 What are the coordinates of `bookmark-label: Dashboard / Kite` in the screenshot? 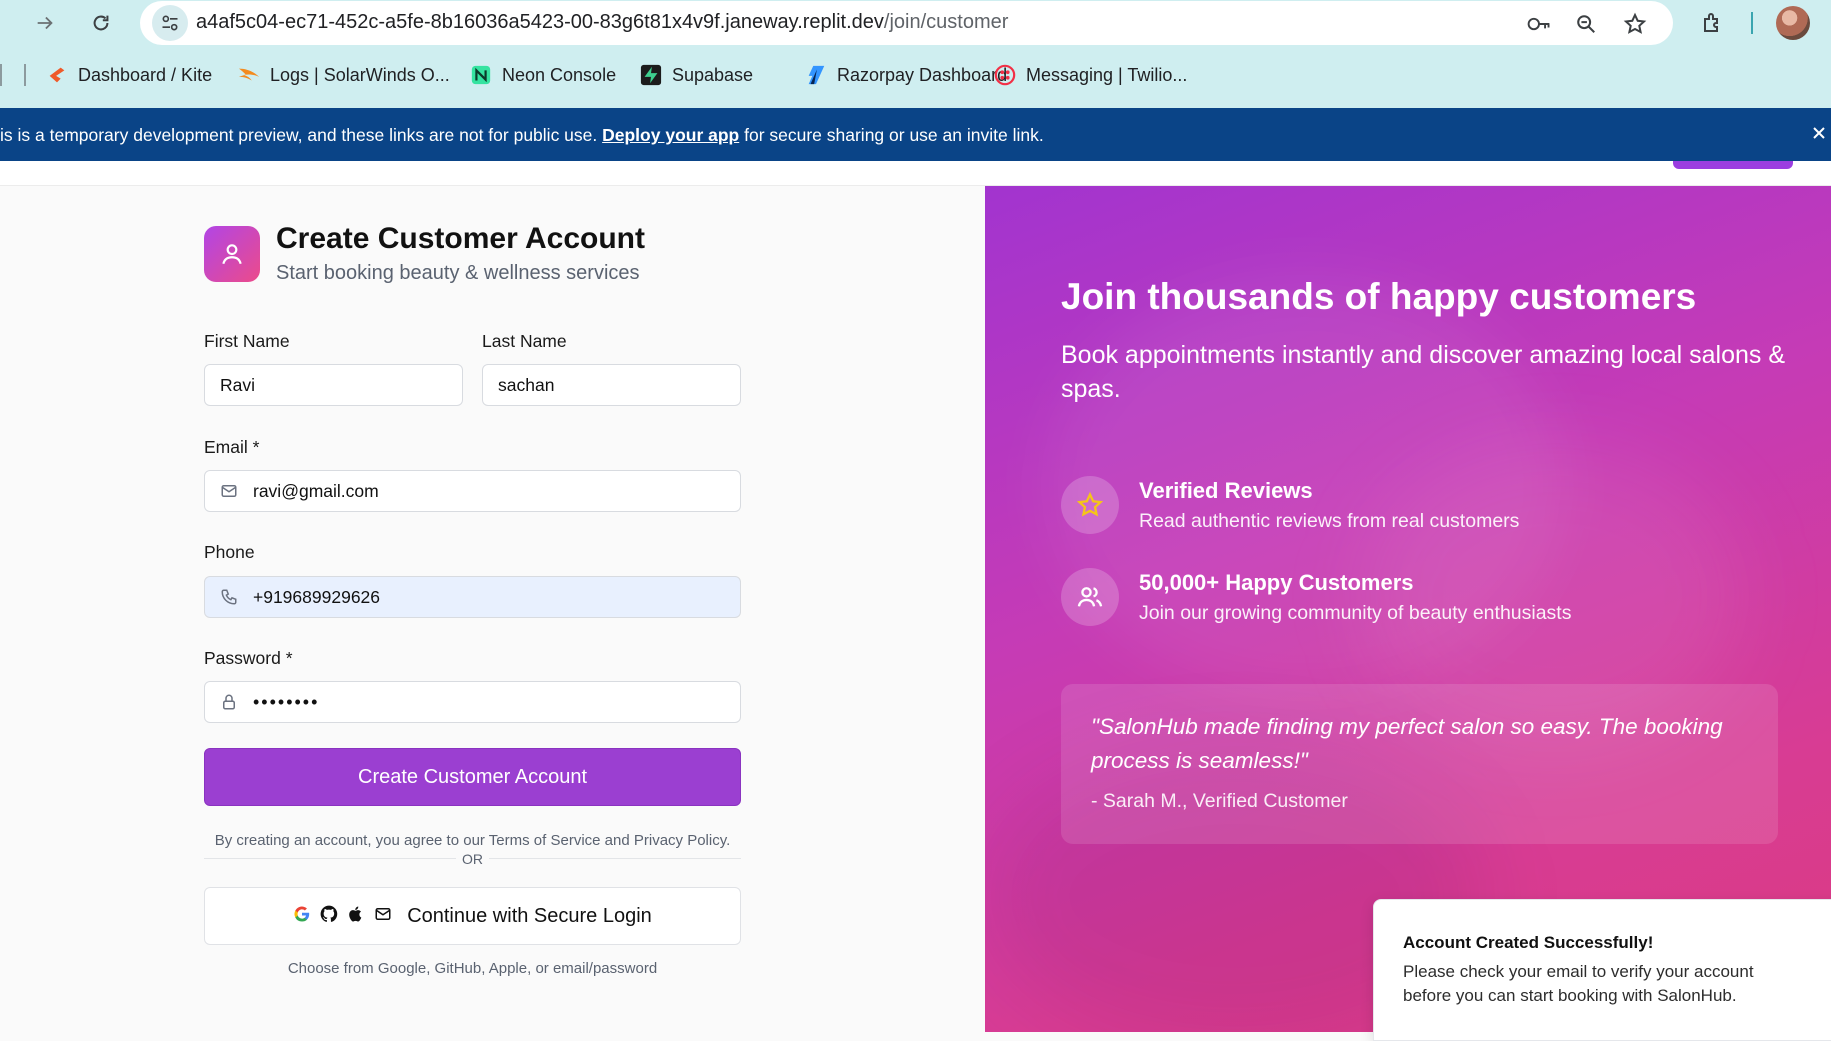 It's located at (145, 74).